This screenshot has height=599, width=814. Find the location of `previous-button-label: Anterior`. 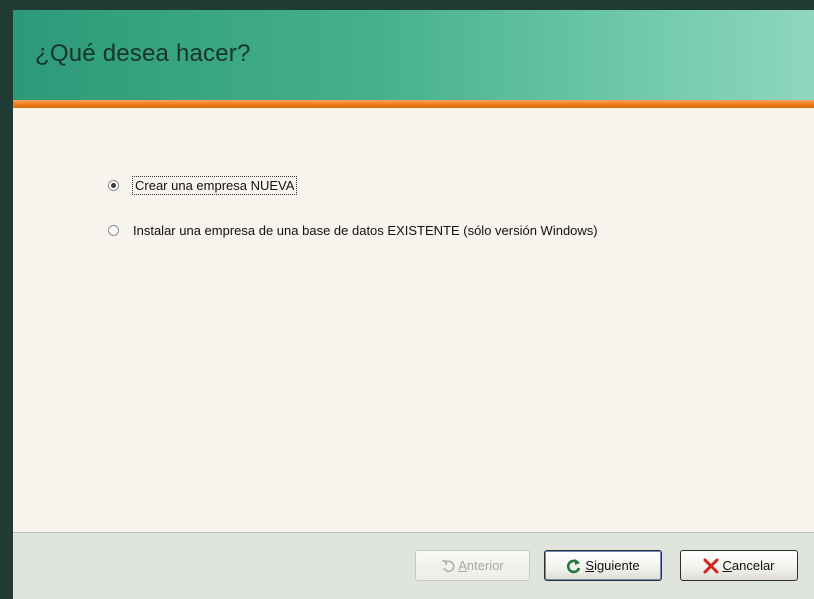

previous-button-label: Anterior is located at coordinates (481, 565).